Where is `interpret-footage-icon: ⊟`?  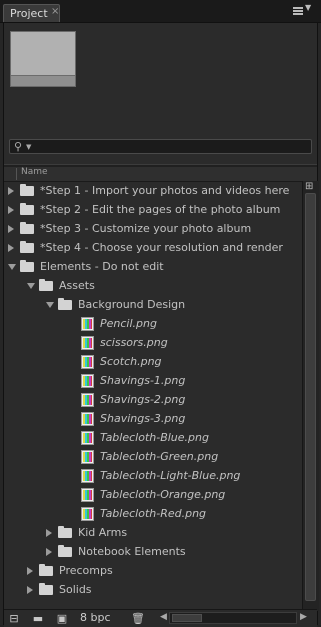
interpret-footage-icon: ⊟ is located at coordinates (14, 618).